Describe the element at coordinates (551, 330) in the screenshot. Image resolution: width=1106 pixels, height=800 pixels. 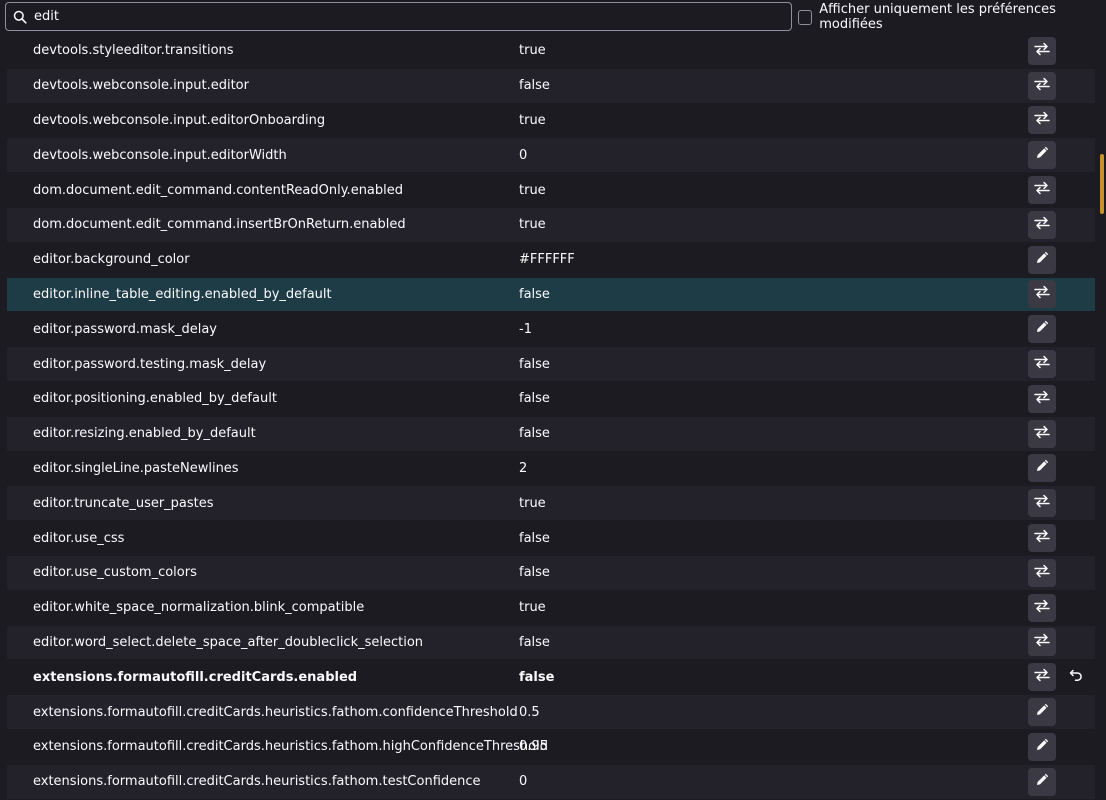
I see `pref-row: editor.password.mask_delay -1` at that location.